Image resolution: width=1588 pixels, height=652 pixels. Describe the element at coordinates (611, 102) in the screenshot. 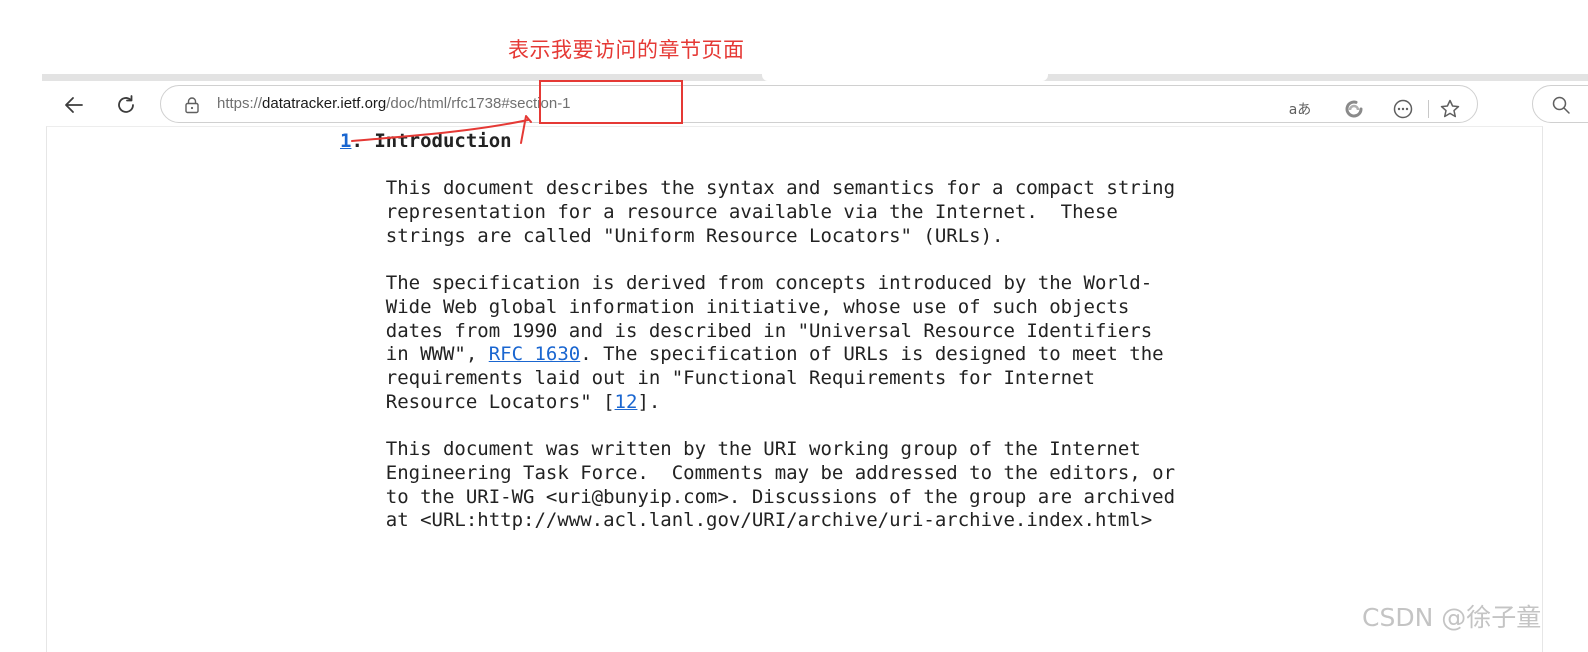

I see `annotation-highlight-box` at that location.